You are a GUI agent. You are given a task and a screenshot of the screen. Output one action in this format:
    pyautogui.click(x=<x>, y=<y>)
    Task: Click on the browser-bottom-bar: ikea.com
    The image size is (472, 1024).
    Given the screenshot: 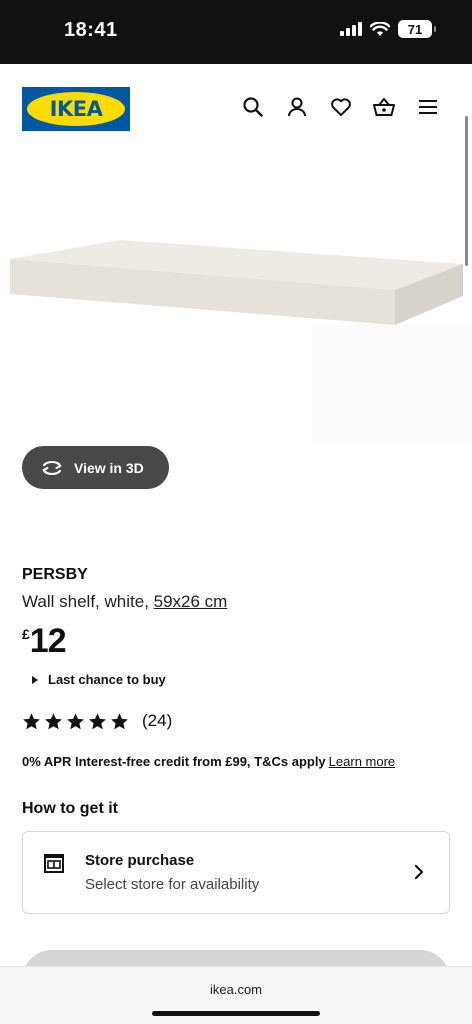 What is the action you would take?
    pyautogui.click(x=236, y=995)
    